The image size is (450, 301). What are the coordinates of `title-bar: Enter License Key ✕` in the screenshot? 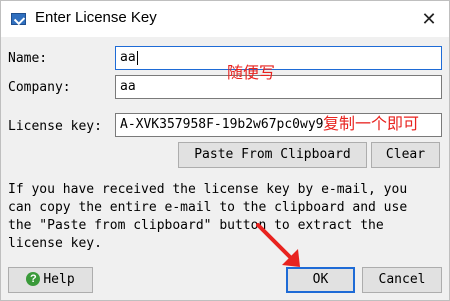 It's located at (225, 19).